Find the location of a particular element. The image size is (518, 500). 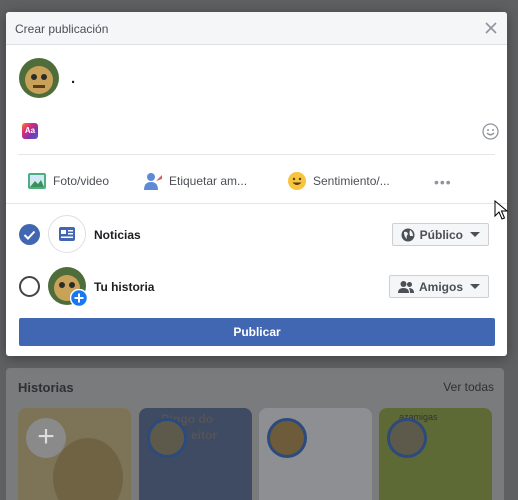

publish-button: Publicar is located at coordinates (257, 332).